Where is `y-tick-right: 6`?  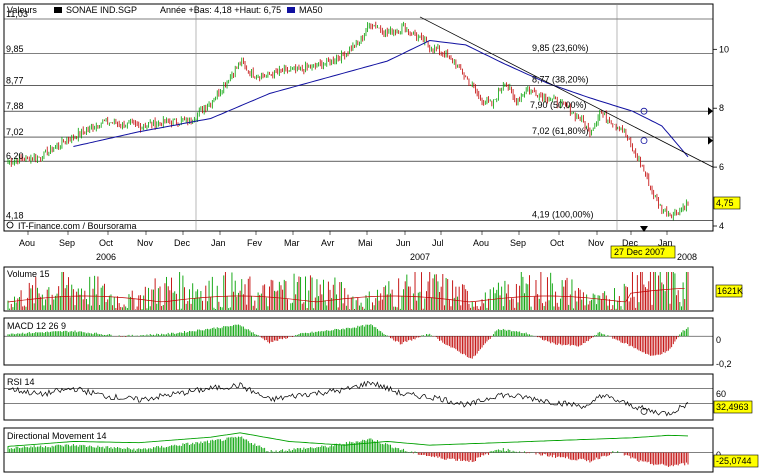 y-tick-right: 6 is located at coordinates (721, 167).